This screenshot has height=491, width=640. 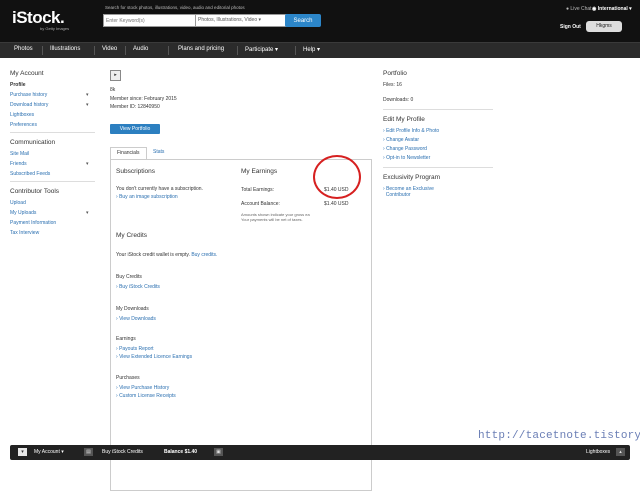 I want to click on sidebar-item-label: Download history, so click(x=29, y=105).